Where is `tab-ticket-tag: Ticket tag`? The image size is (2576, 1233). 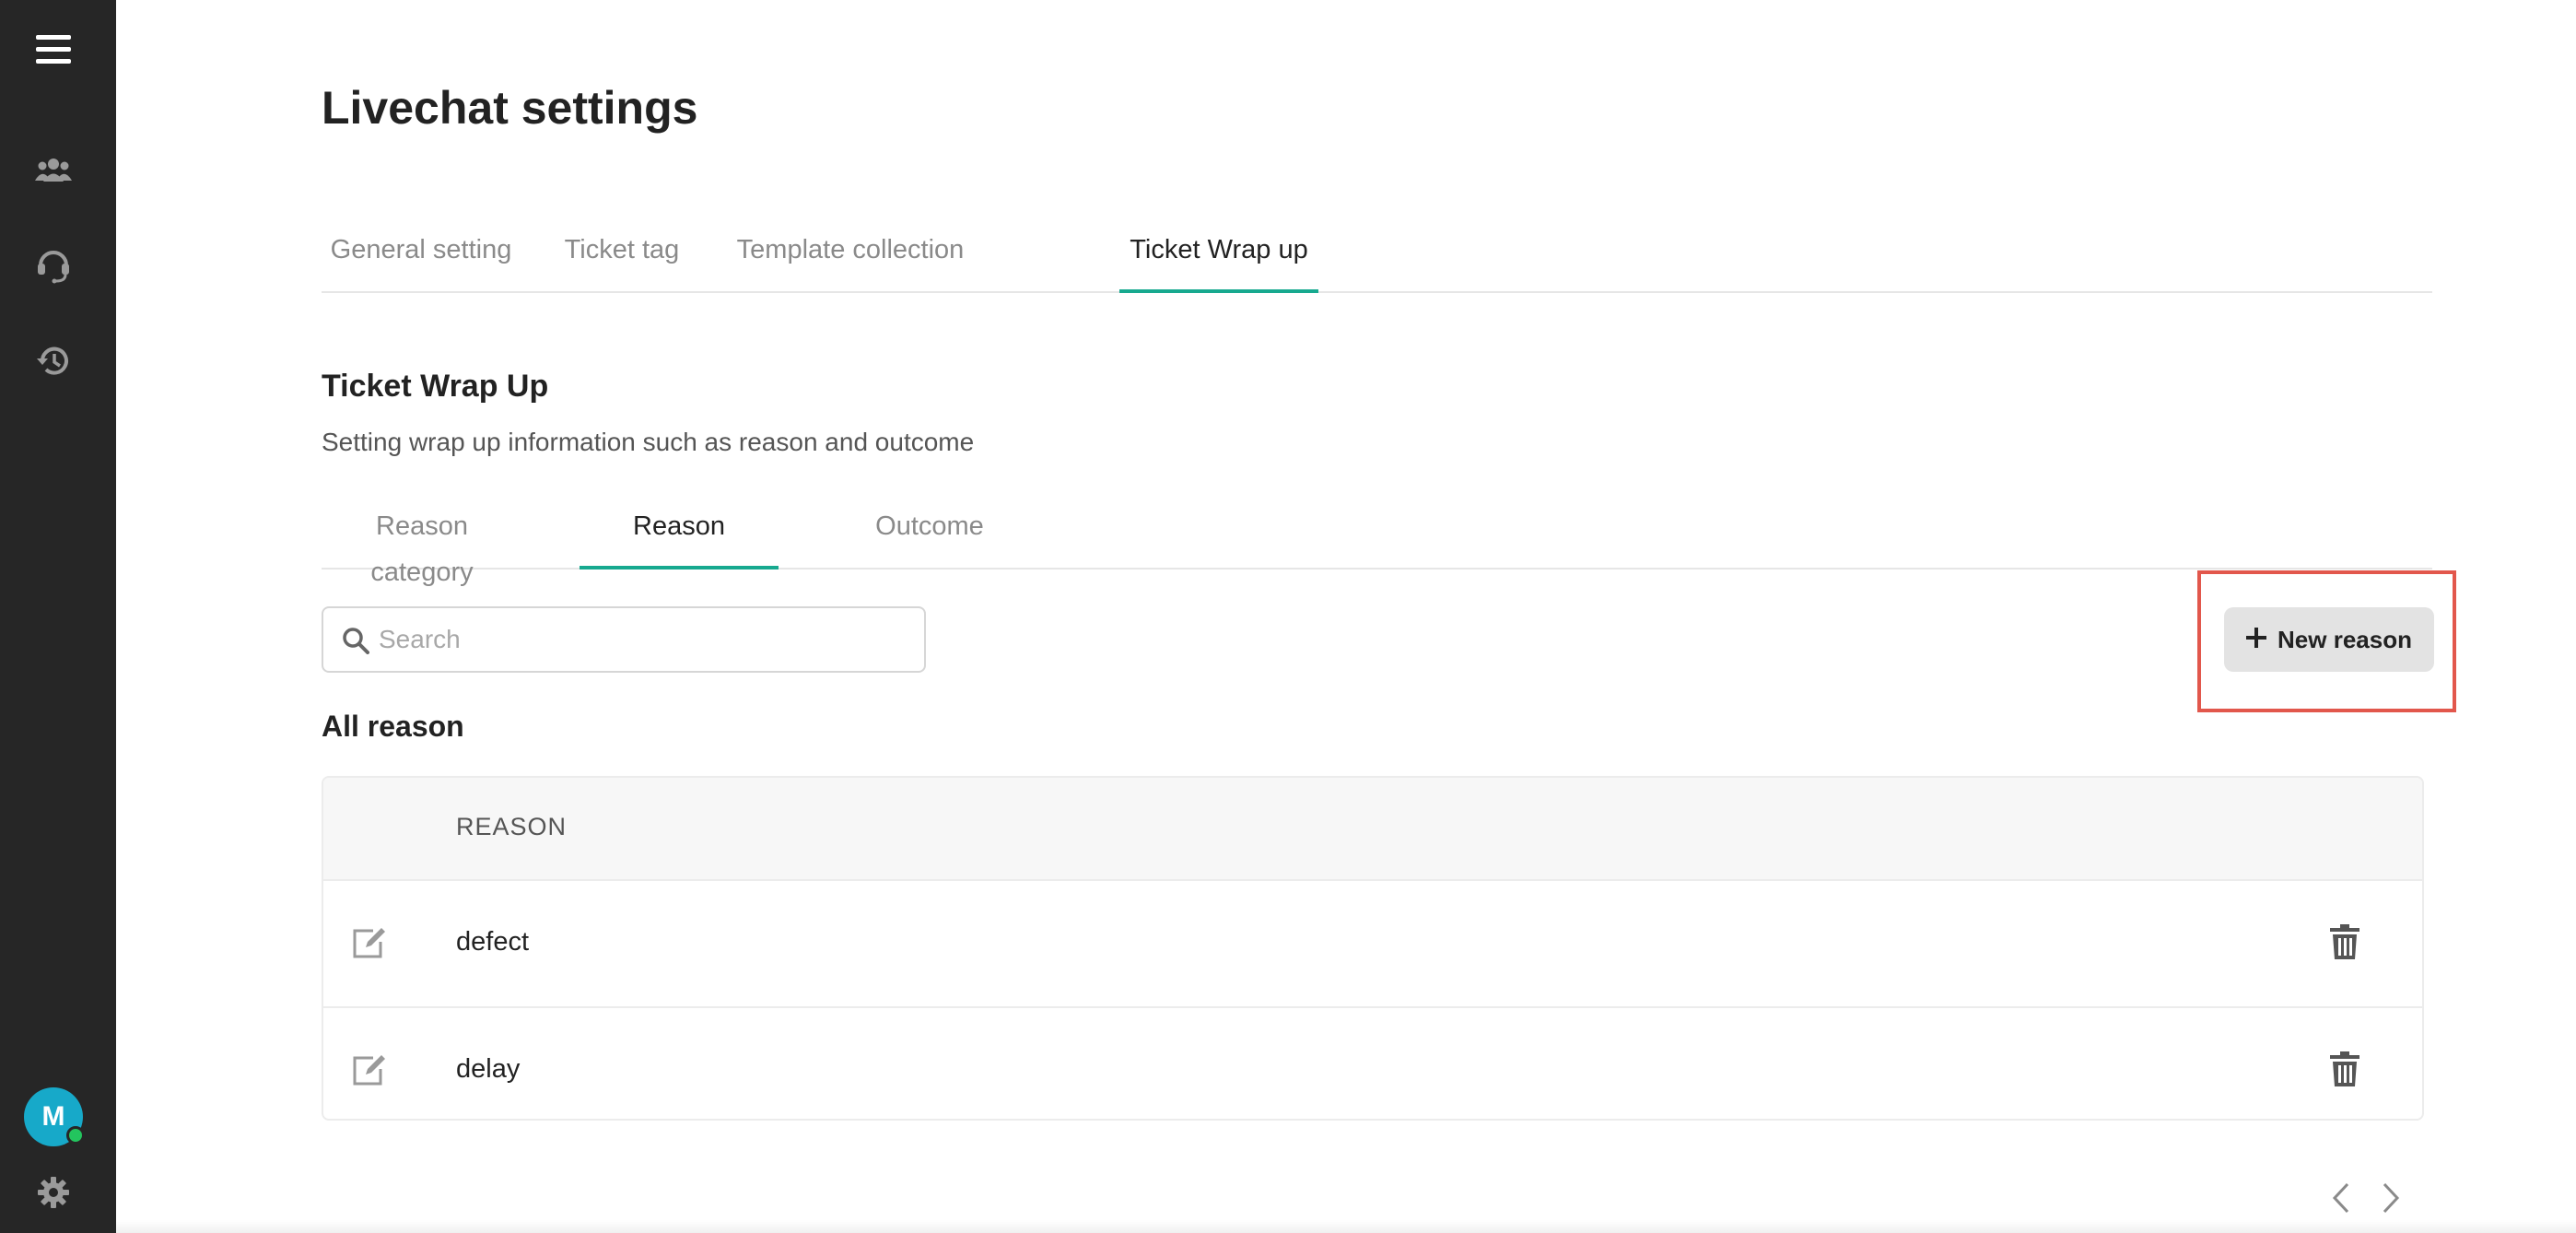 tab-ticket-tag: Ticket tag is located at coordinates (622, 260).